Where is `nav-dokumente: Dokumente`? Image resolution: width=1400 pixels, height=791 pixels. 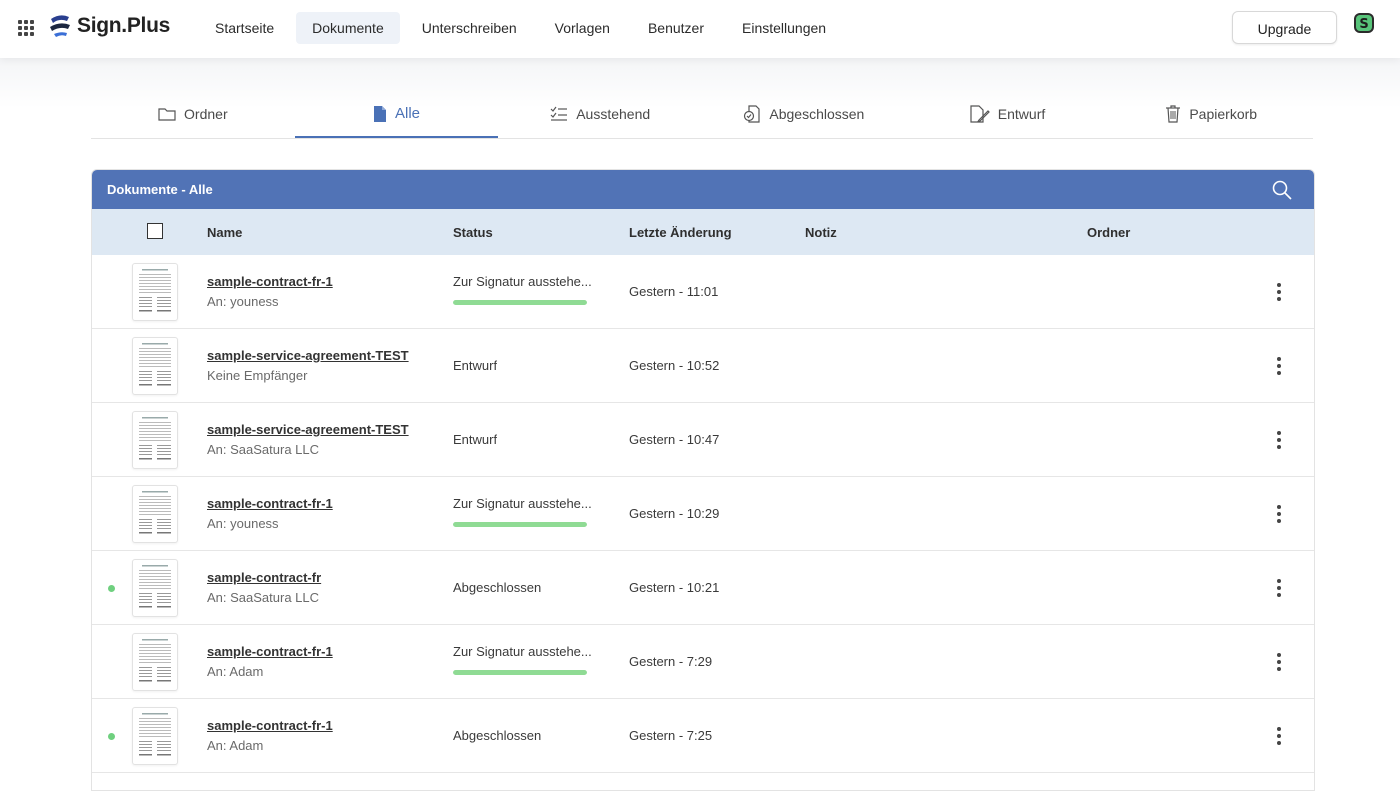 nav-dokumente: Dokumente is located at coordinates (348, 28).